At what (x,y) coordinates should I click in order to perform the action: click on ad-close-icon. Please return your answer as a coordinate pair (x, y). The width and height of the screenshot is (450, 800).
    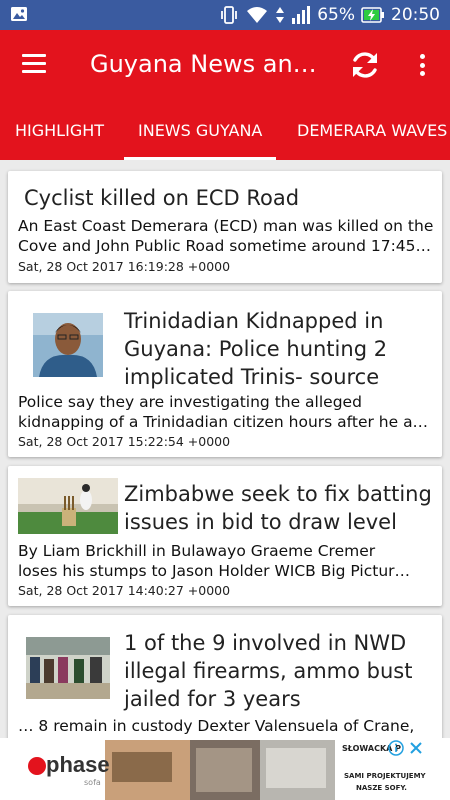
    Looking at the image, I should click on (416, 748).